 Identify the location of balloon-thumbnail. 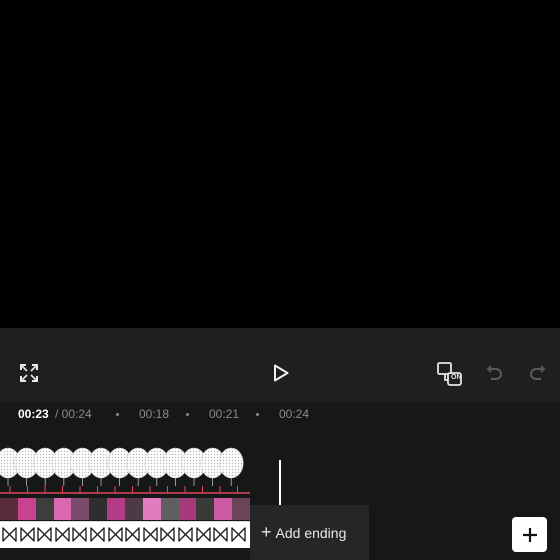
(231, 463).